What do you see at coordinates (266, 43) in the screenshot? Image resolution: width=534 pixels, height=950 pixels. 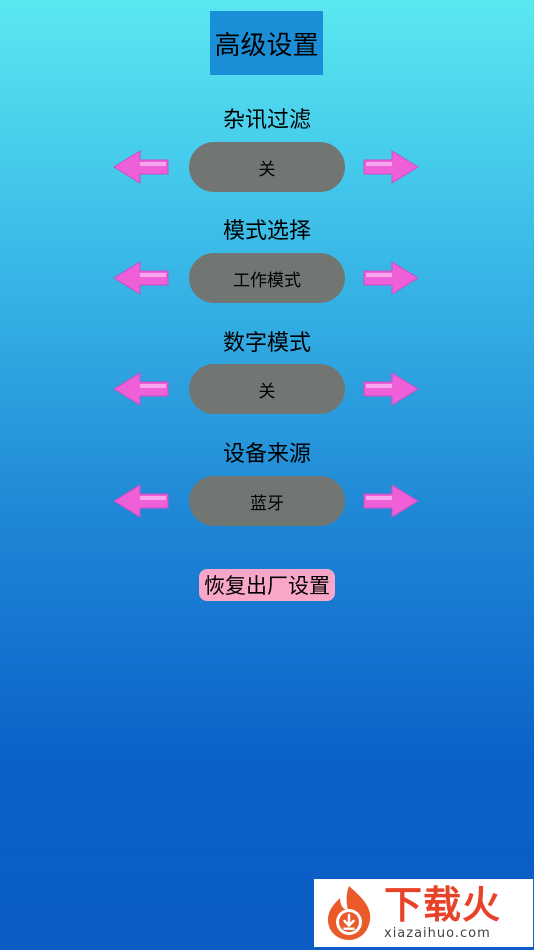 I see `page-title: 高级设置` at bounding box center [266, 43].